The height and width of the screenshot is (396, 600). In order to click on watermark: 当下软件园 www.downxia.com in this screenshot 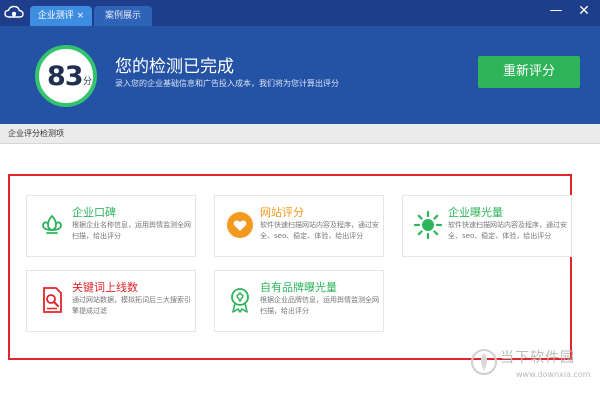, I will do `click(533, 369)`.